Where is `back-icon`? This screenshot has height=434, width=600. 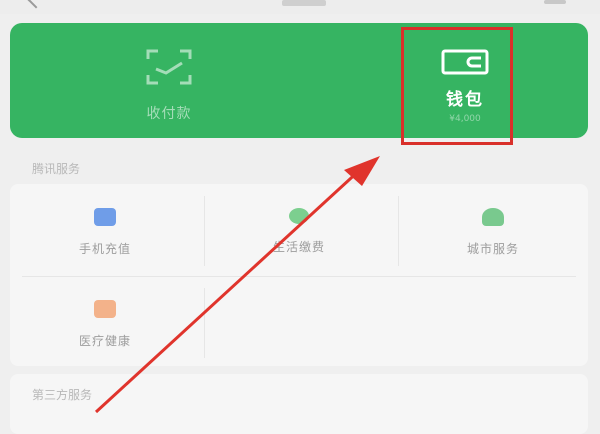
back-icon is located at coordinates (36, 4).